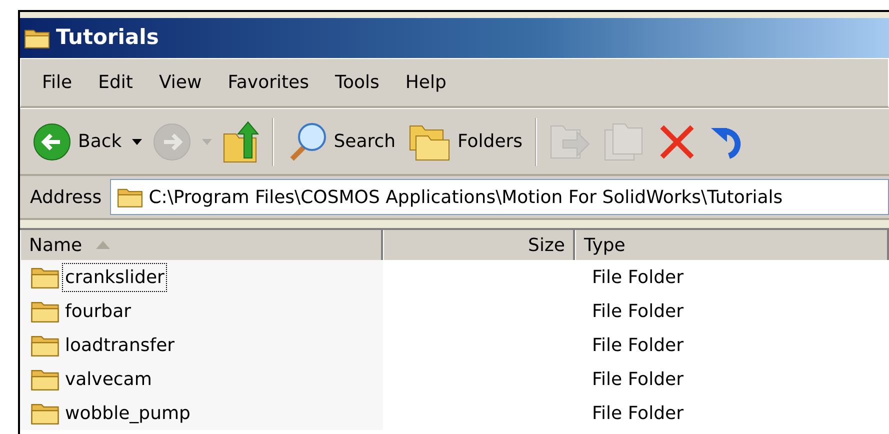 The width and height of the screenshot is (889, 434). What do you see at coordinates (732, 245) in the screenshot?
I see `column-header: Type` at bounding box center [732, 245].